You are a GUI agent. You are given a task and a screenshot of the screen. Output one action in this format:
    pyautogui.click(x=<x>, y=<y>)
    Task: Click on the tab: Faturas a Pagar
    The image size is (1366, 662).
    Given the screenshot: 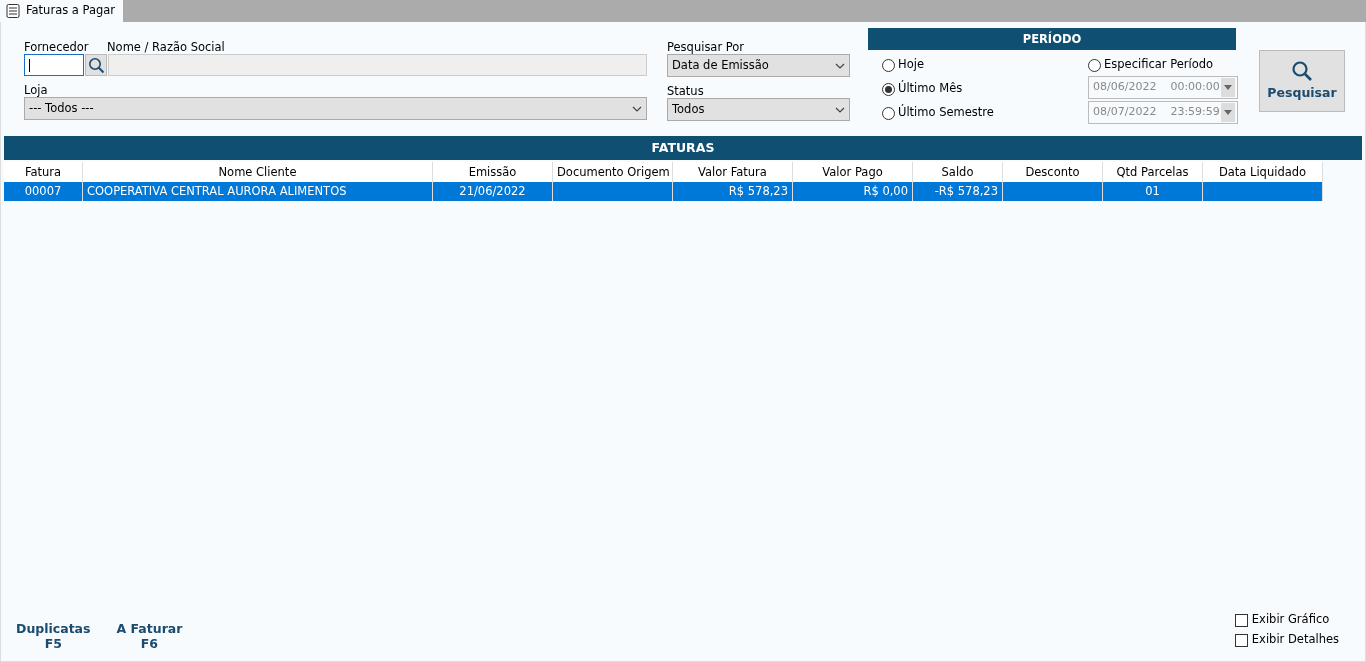 What is the action you would take?
    pyautogui.click(x=62, y=11)
    